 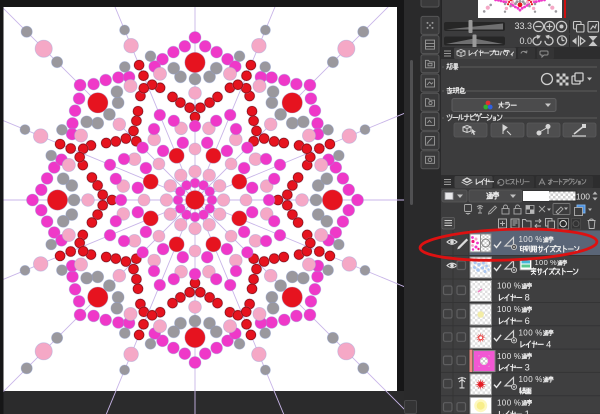 What do you see at coordinates (527, 298) in the screenshot?
I see `svg-text: 8` at bounding box center [527, 298].